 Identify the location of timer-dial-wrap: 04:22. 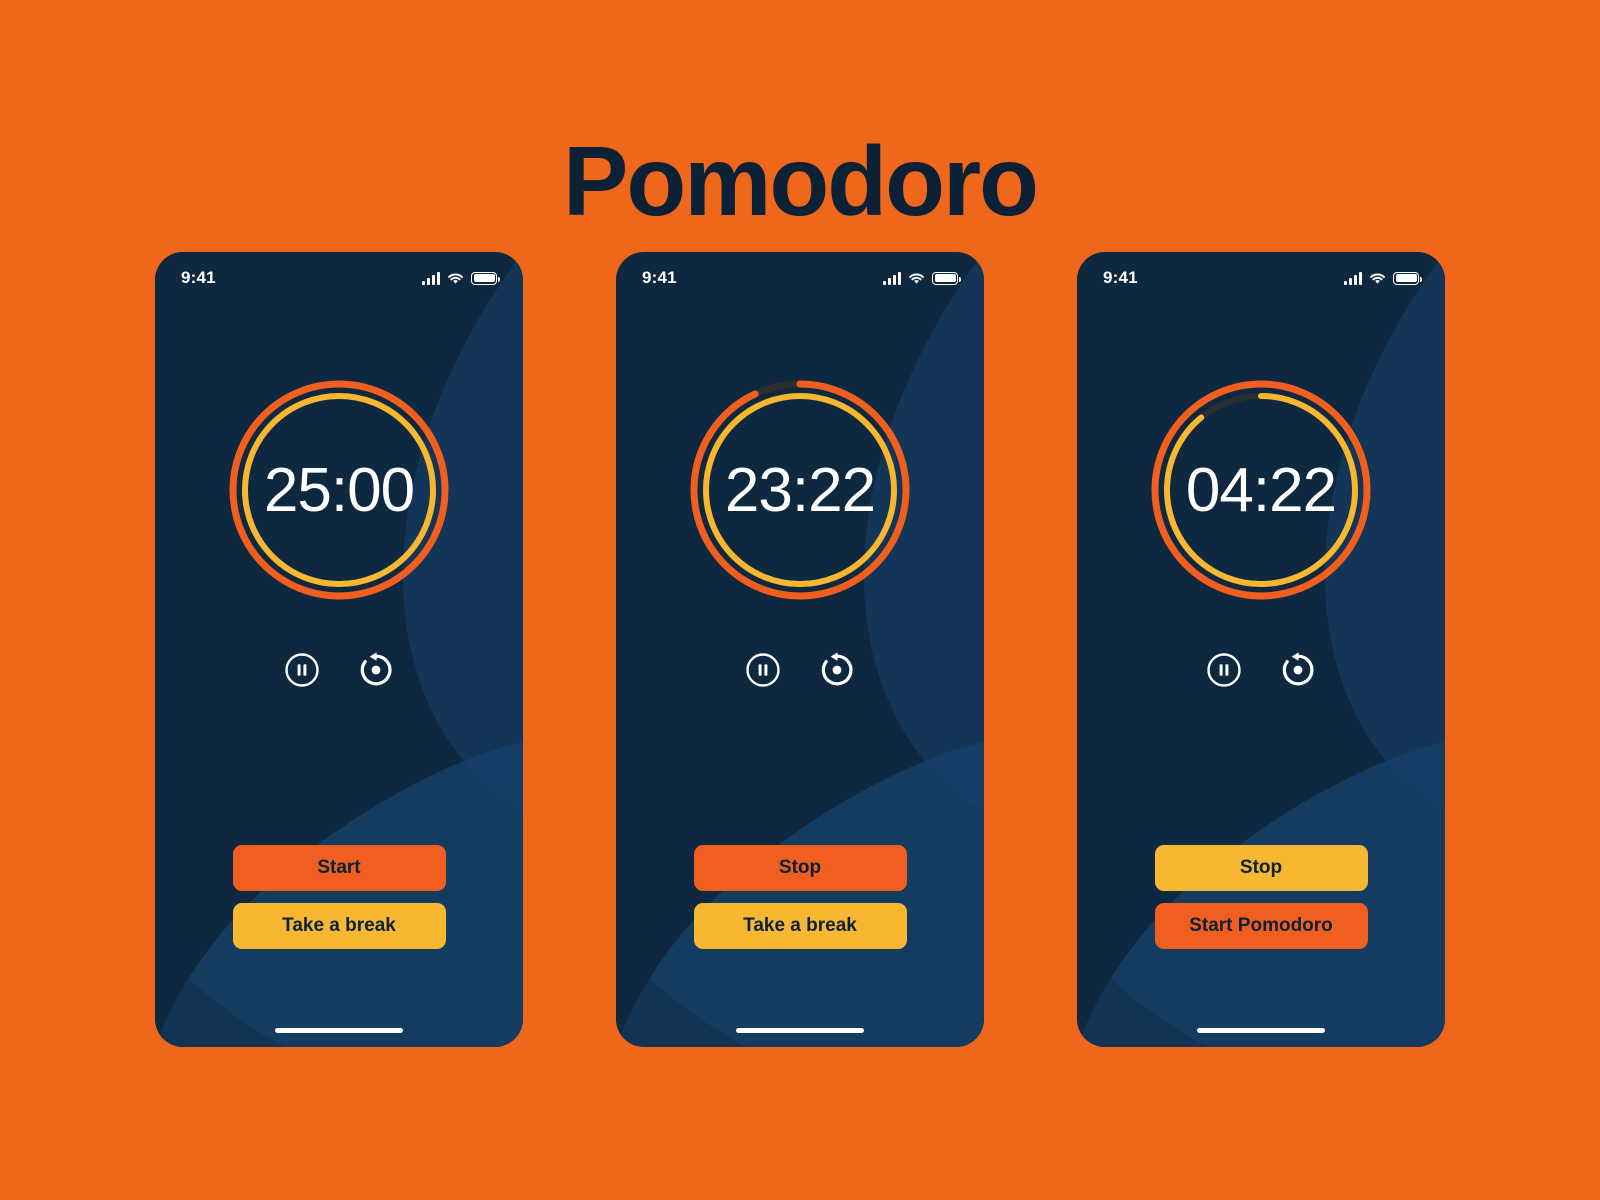
(1261, 490).